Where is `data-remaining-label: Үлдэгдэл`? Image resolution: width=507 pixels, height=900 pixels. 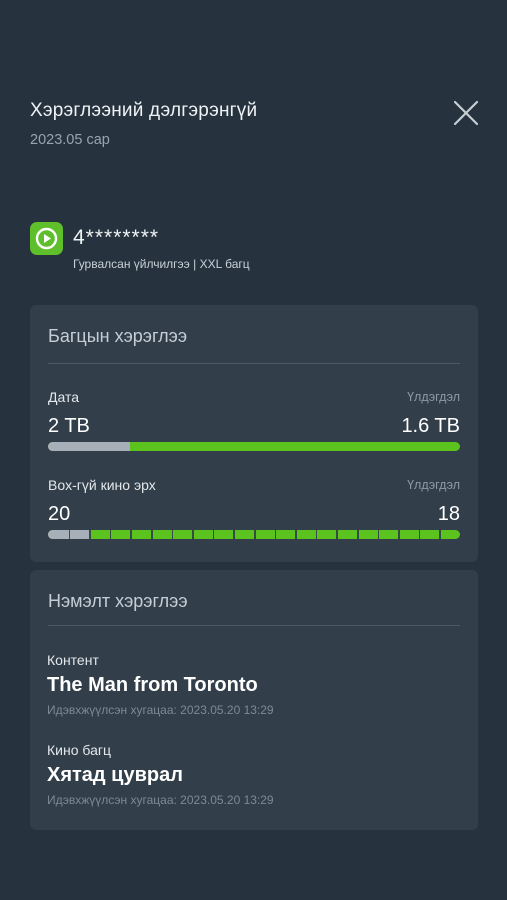 data-remaining-label: Үлдэгдэл is located at coordinates (433, 397).